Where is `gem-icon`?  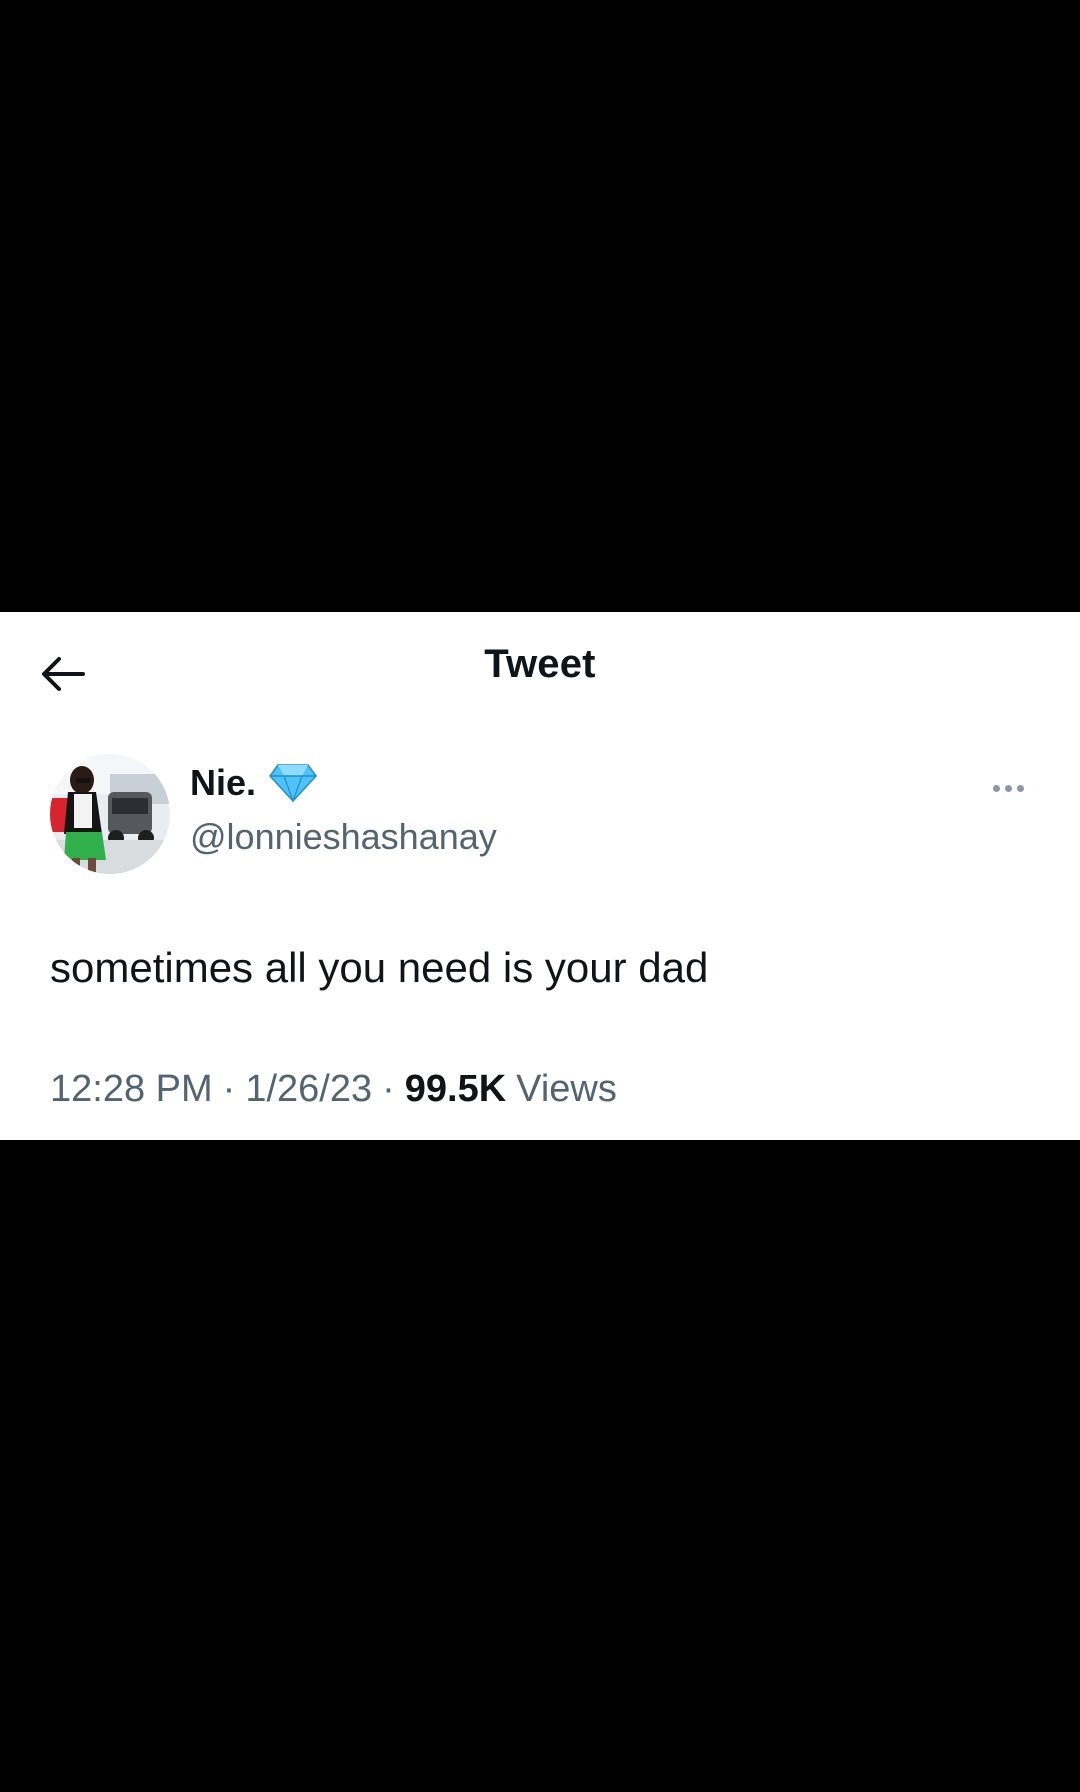 gem-icon is located at coordinates (293, 783).